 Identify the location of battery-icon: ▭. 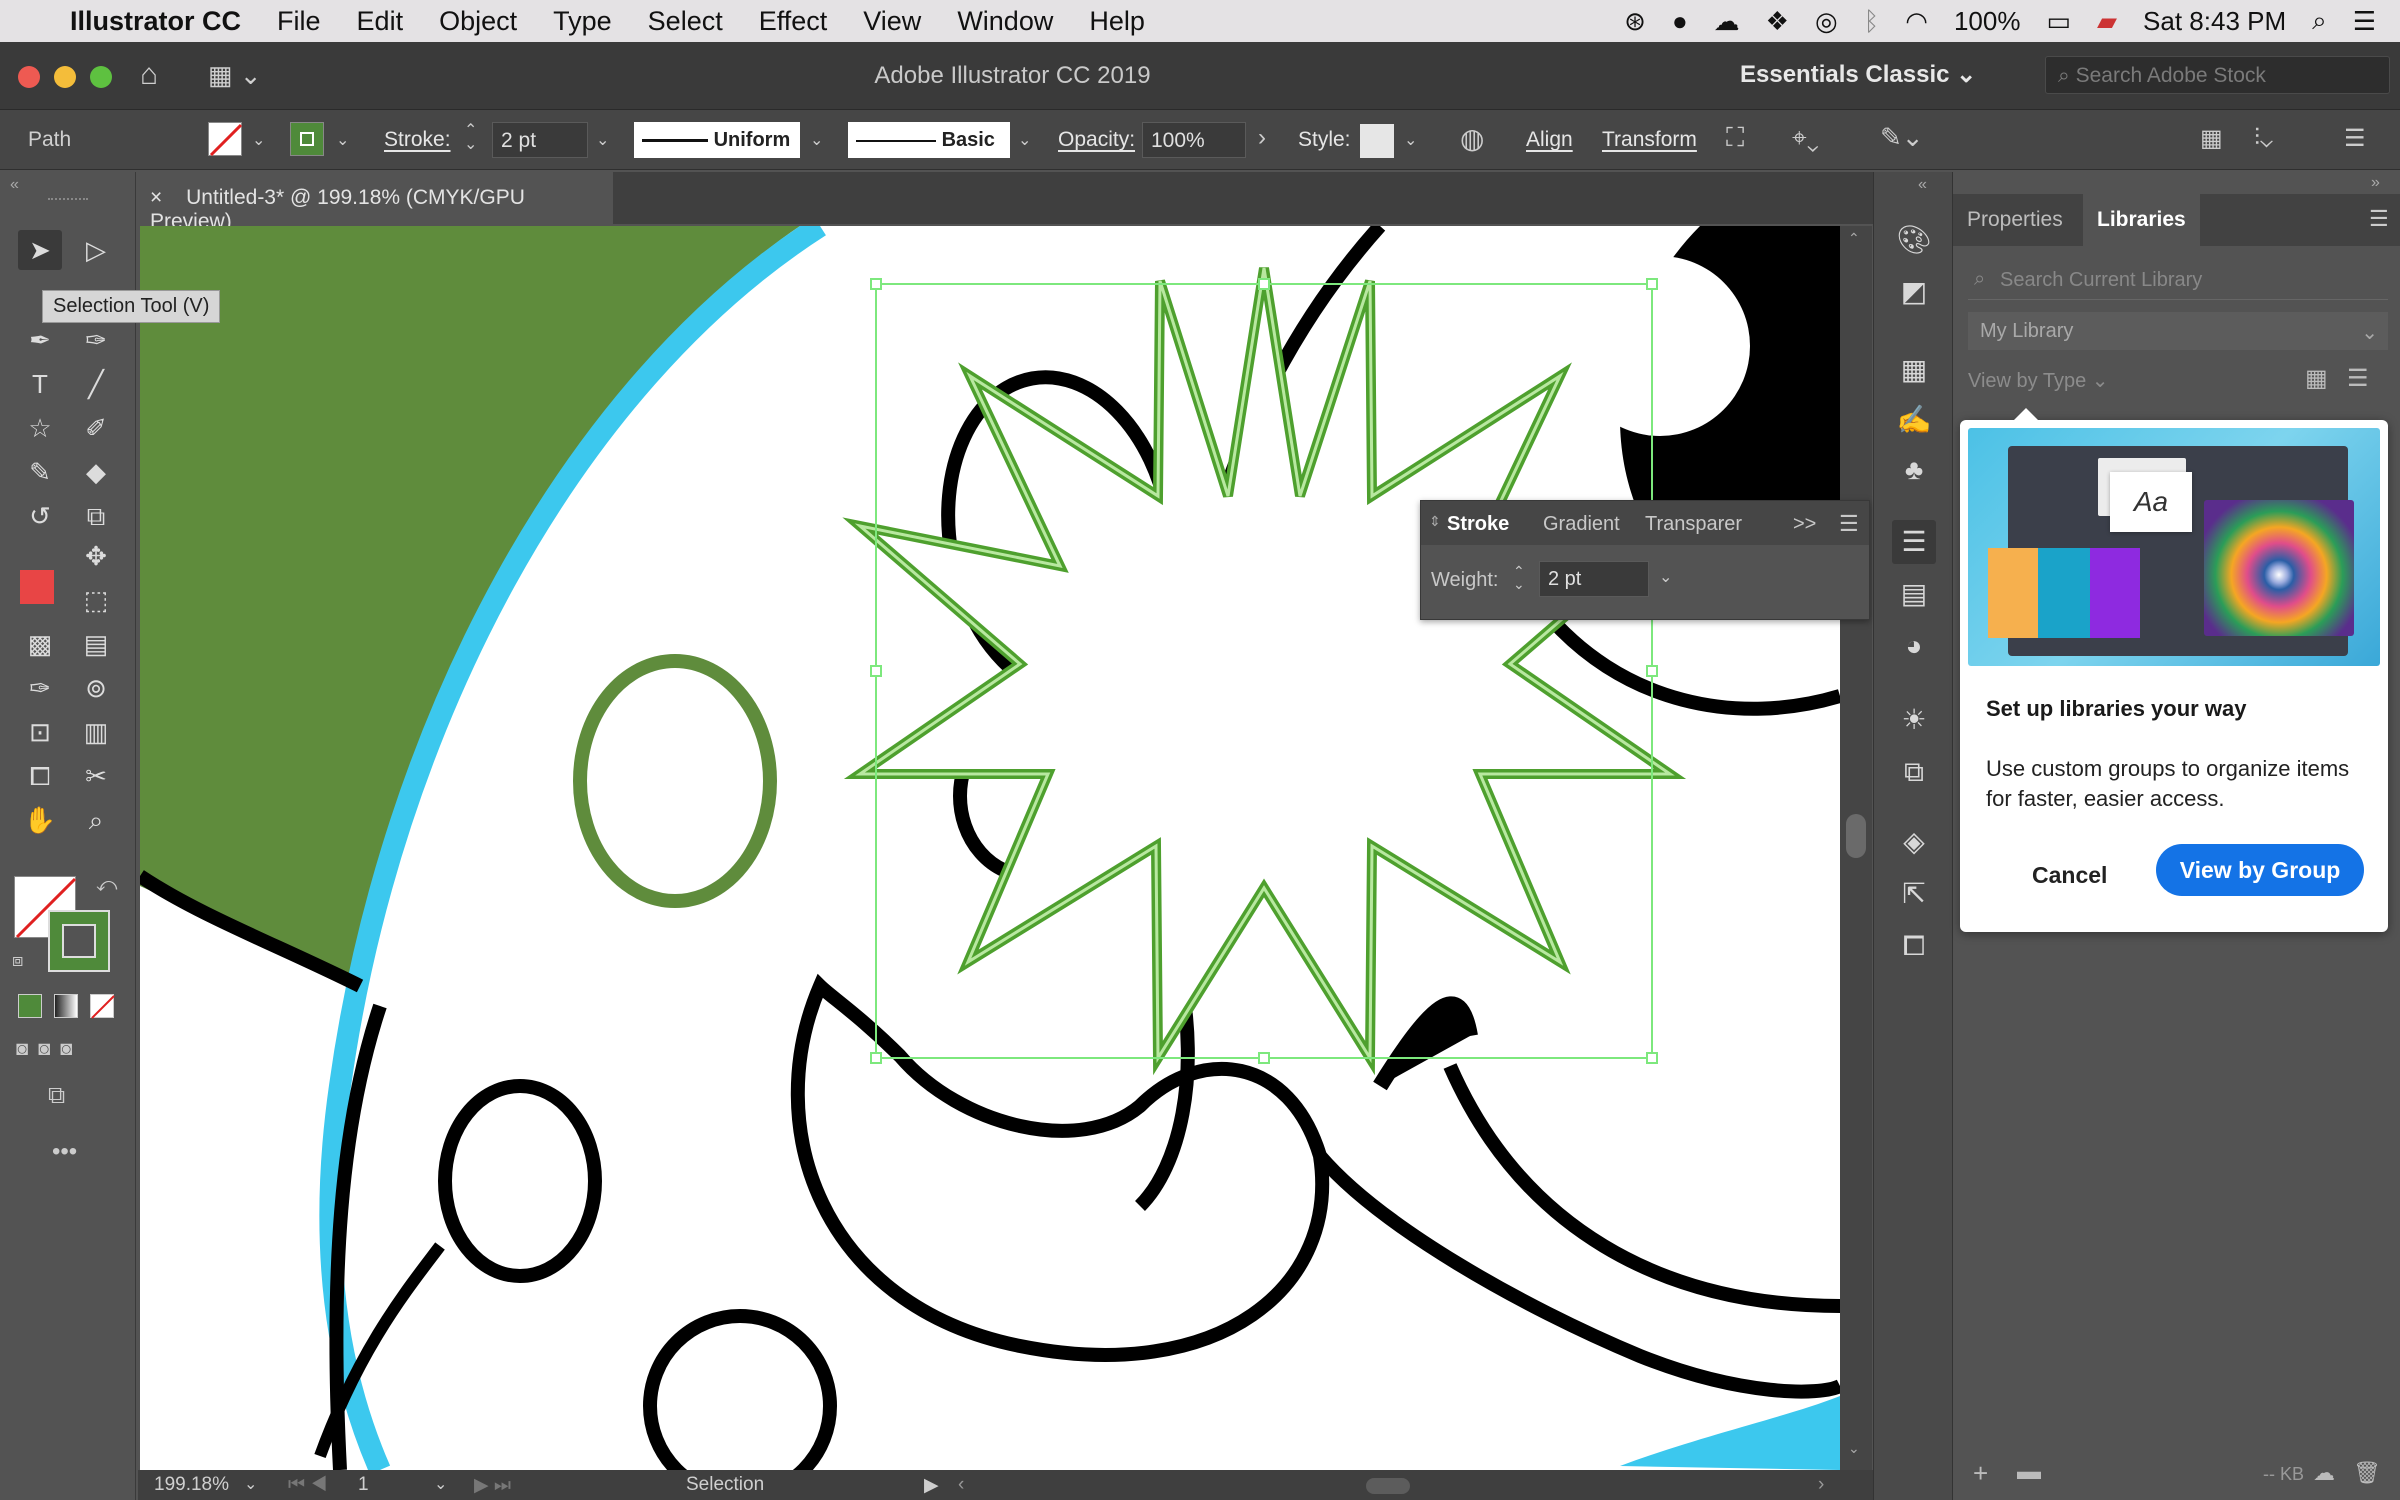
(2058, 21).